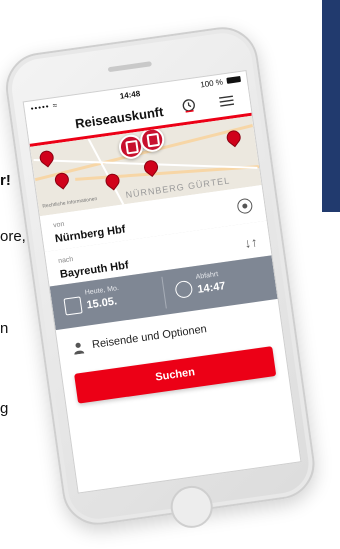  I want to click on options-label: Reisende und Optionen, so click(149, 337).